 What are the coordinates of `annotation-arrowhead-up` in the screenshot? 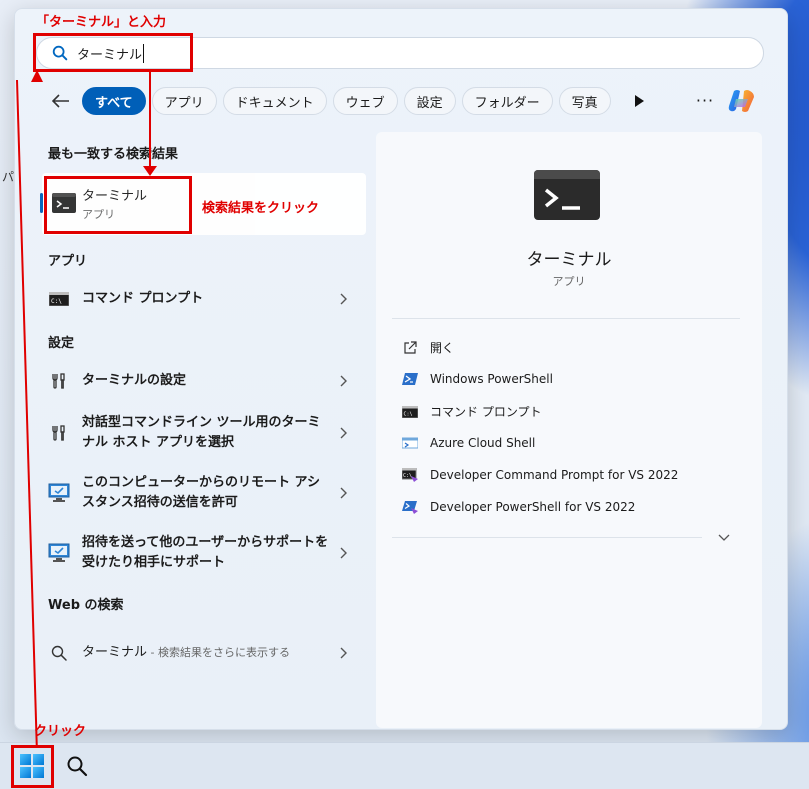 It's located at (37, 76).